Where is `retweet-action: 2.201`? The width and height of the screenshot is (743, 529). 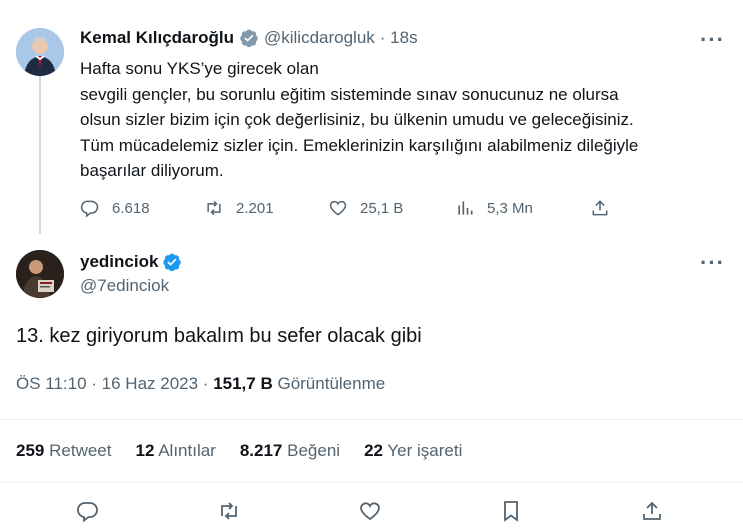 retweet-action: 2.201 is located at coordinates (239, 208).